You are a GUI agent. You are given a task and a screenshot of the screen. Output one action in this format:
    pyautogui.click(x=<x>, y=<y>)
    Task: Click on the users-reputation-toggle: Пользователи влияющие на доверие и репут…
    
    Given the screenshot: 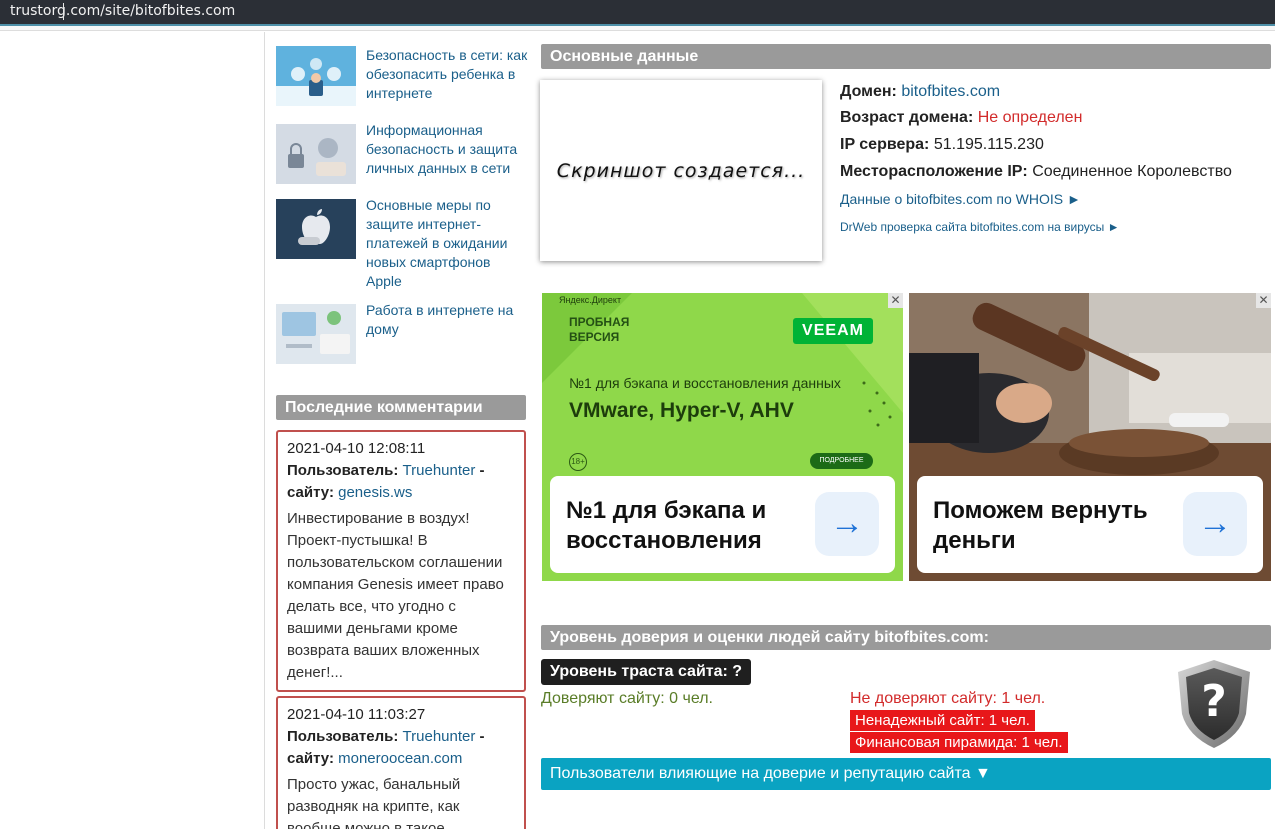 What is the action you would take?
    pyautogui.click(x=906, y=774)
    